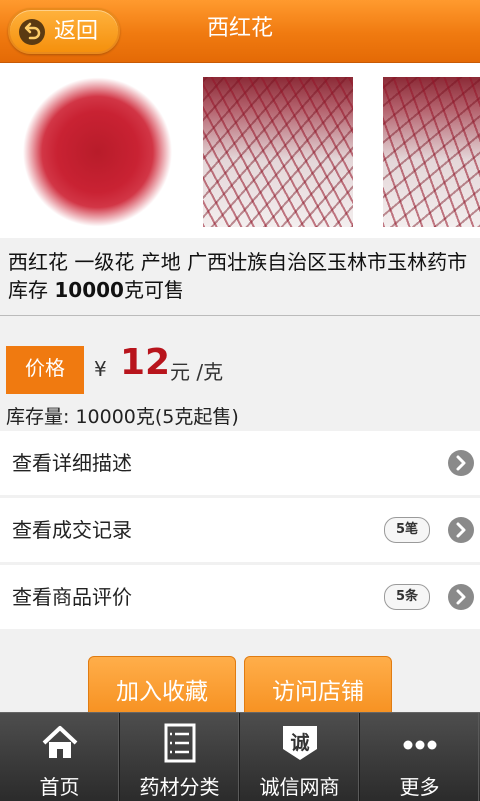  What do you see at coordinates (179, 787) in the screenshot?
I see `tab-label: 药材分类` at bounding box center [179, 787].